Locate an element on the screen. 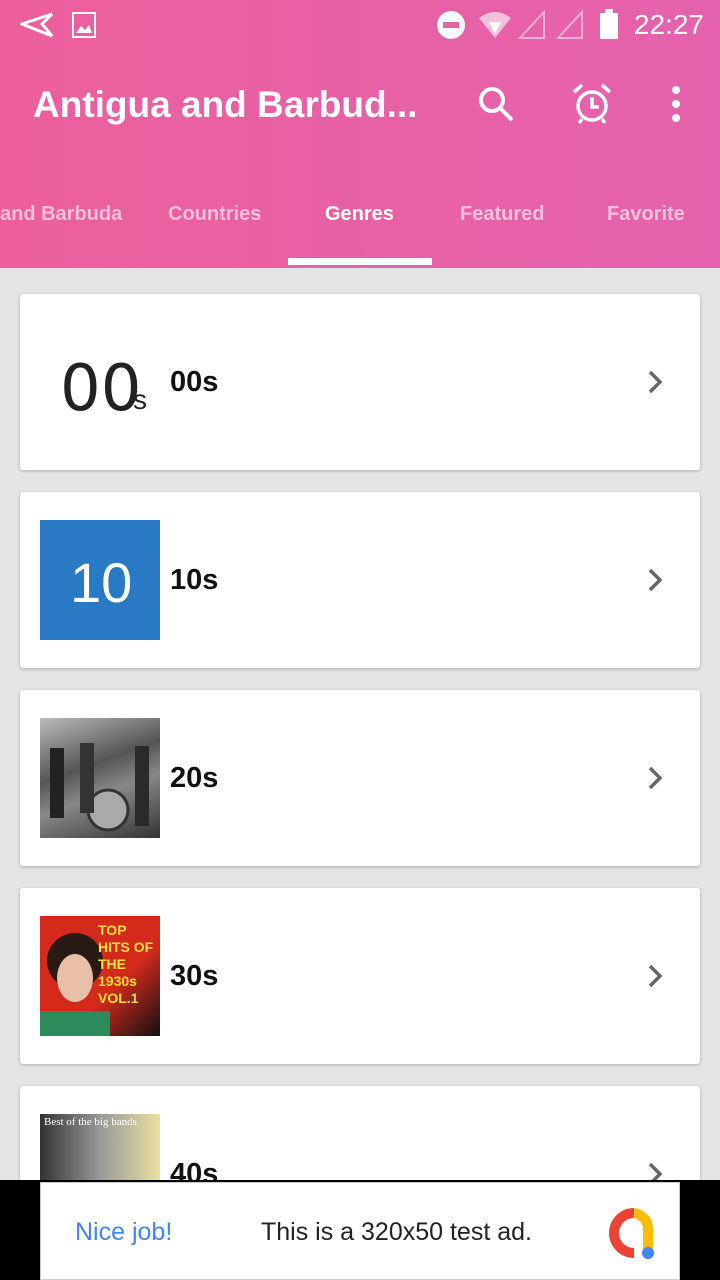  tab-featured: Featured is located at coordinates (502, 214).